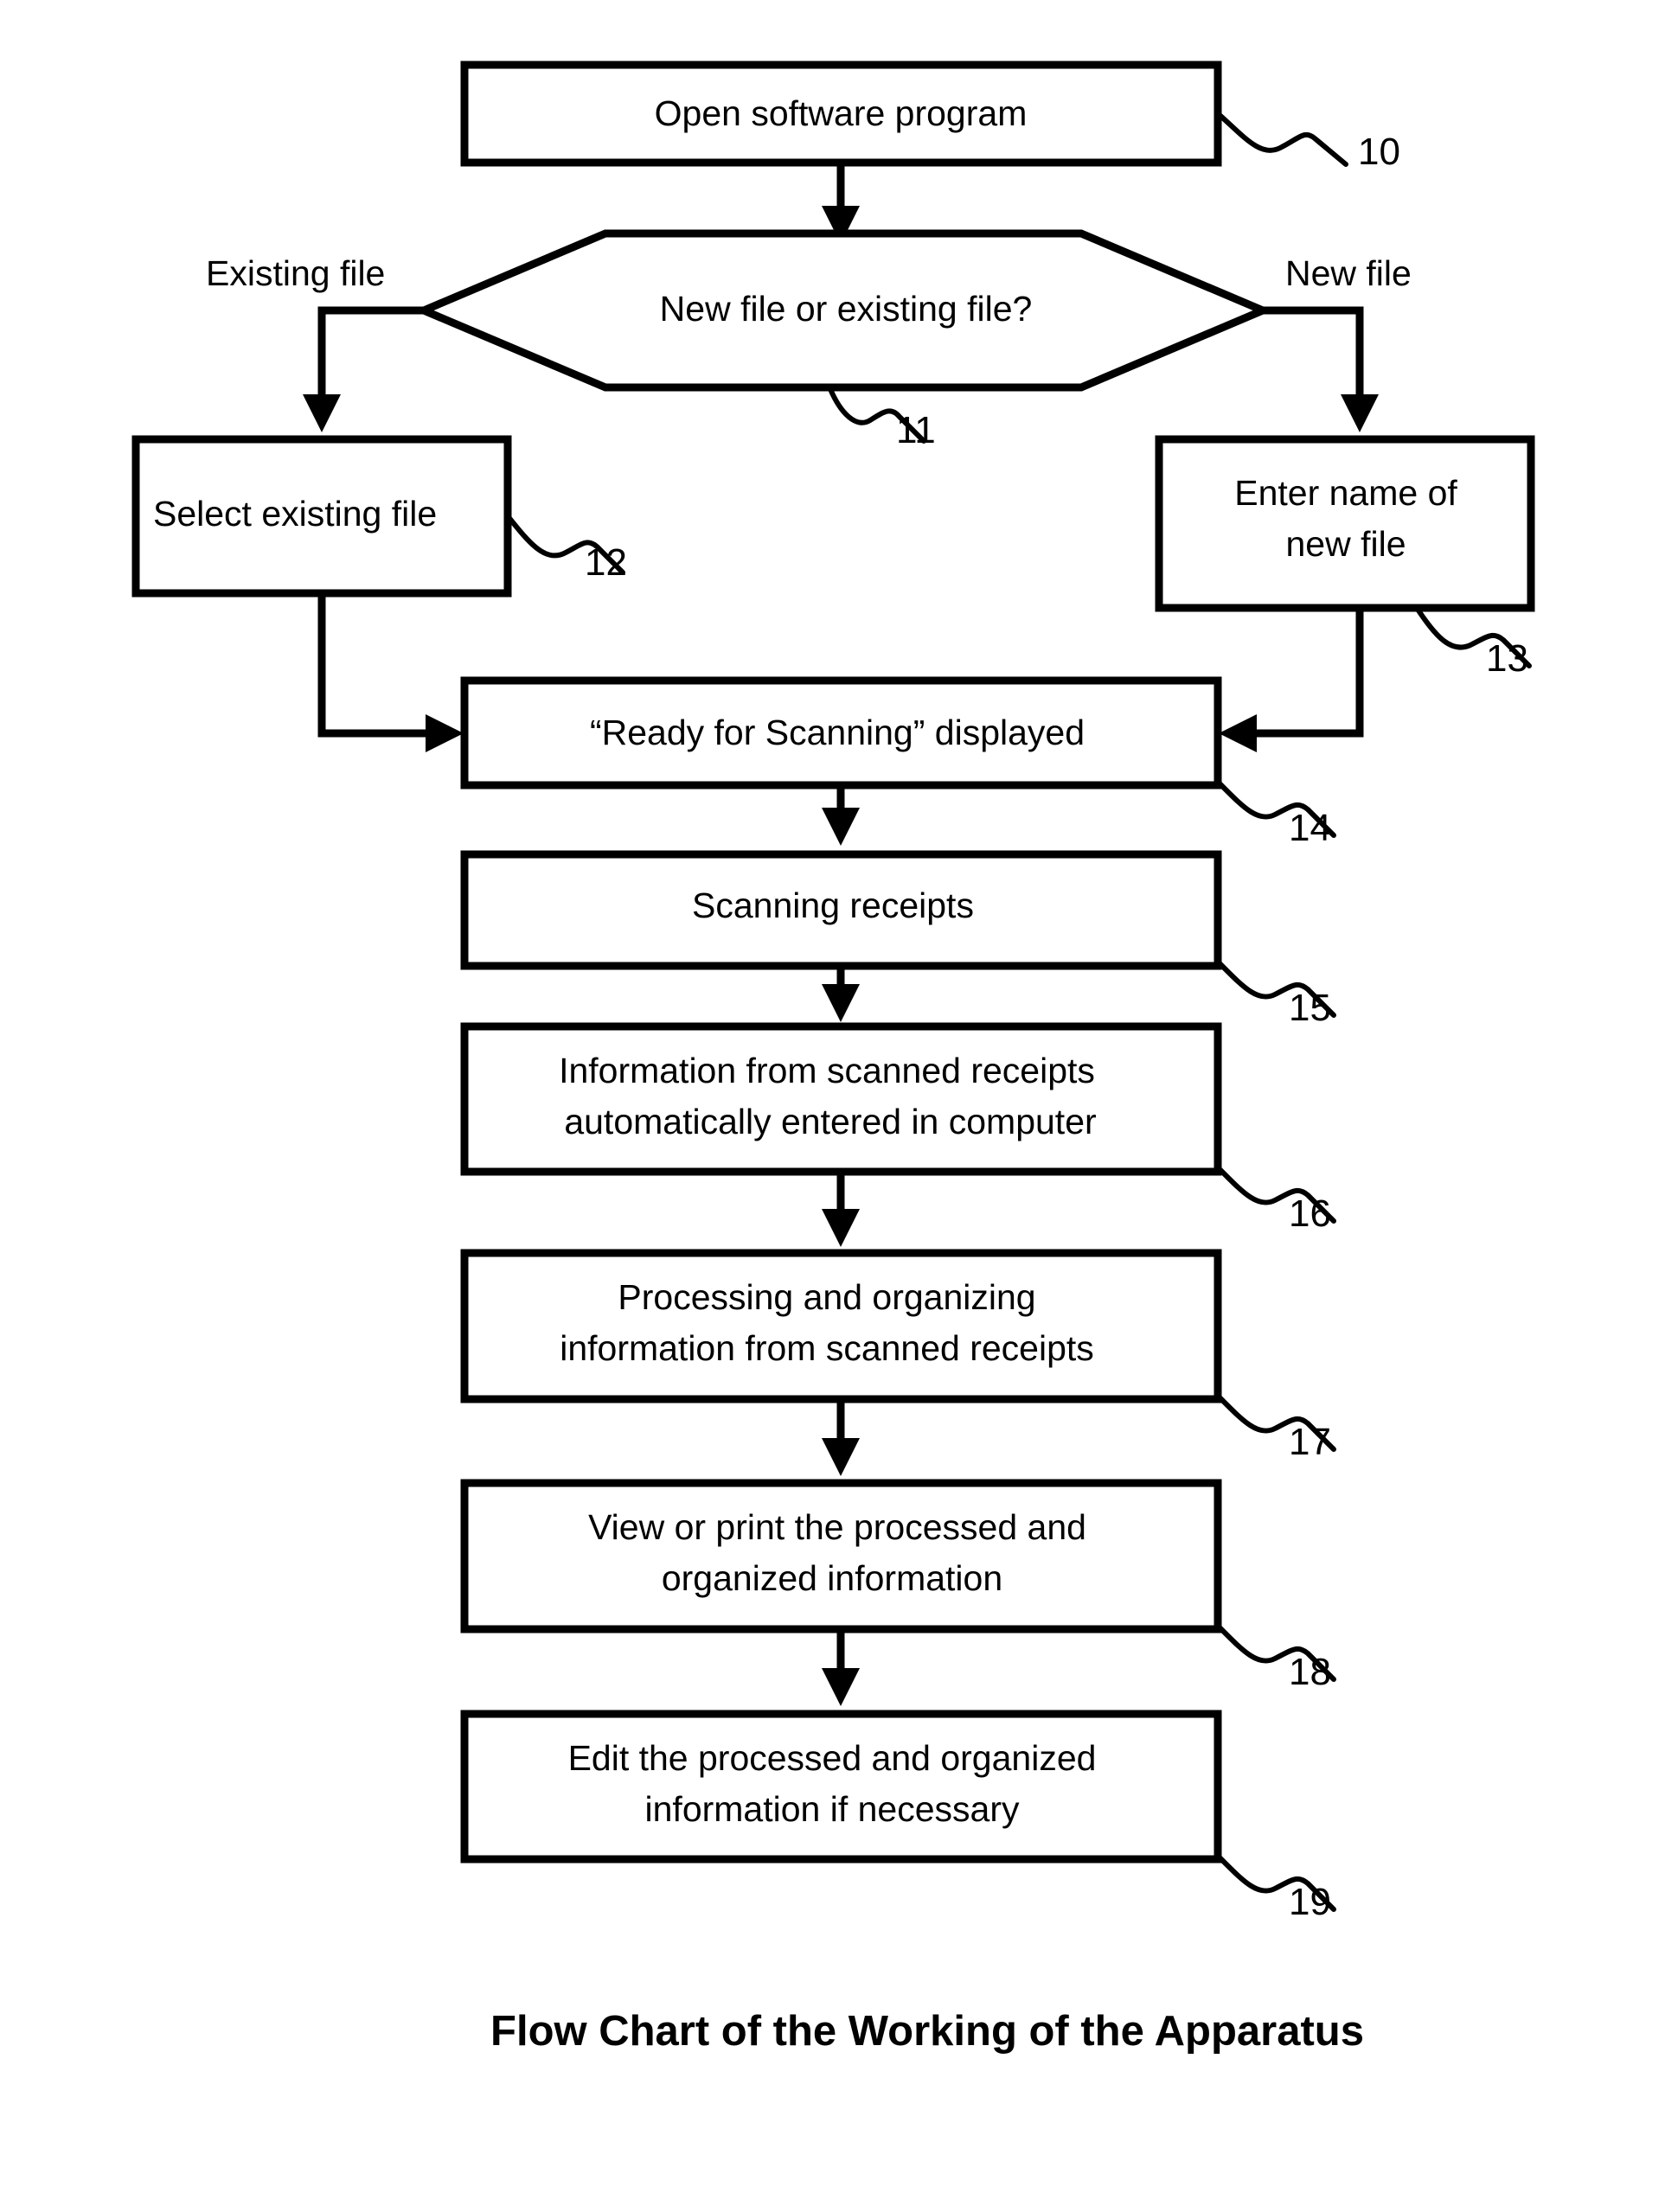 This screenshot has height=2212, width=1665. I want to click on edge-n15-to-n16, so click(841, 994).